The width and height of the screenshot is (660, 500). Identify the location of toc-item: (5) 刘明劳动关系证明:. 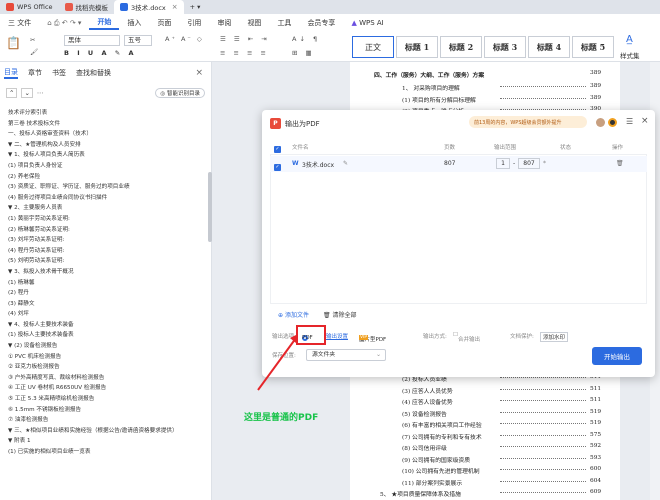
(104, 261).